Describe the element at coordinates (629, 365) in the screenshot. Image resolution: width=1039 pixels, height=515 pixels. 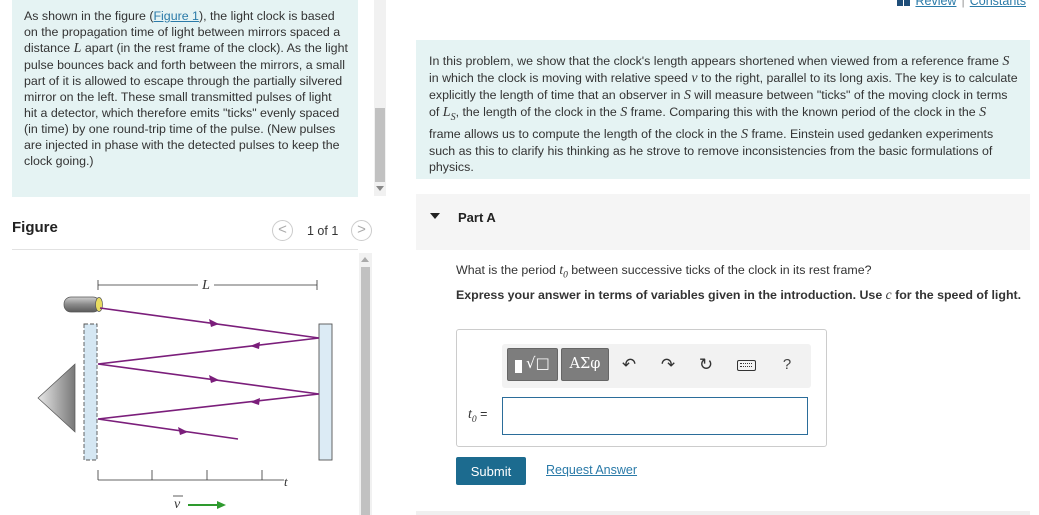
I see `undo-icon: ↶` at that location.